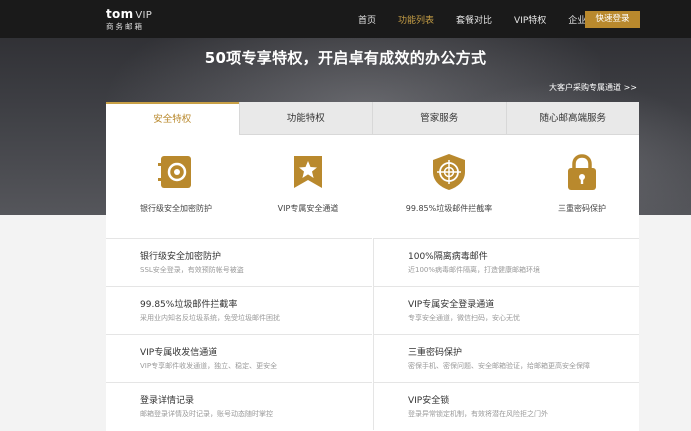 This screenshot has width=691, height=431. I want to click on item-title: VIP安全锁, so click(429, 401).